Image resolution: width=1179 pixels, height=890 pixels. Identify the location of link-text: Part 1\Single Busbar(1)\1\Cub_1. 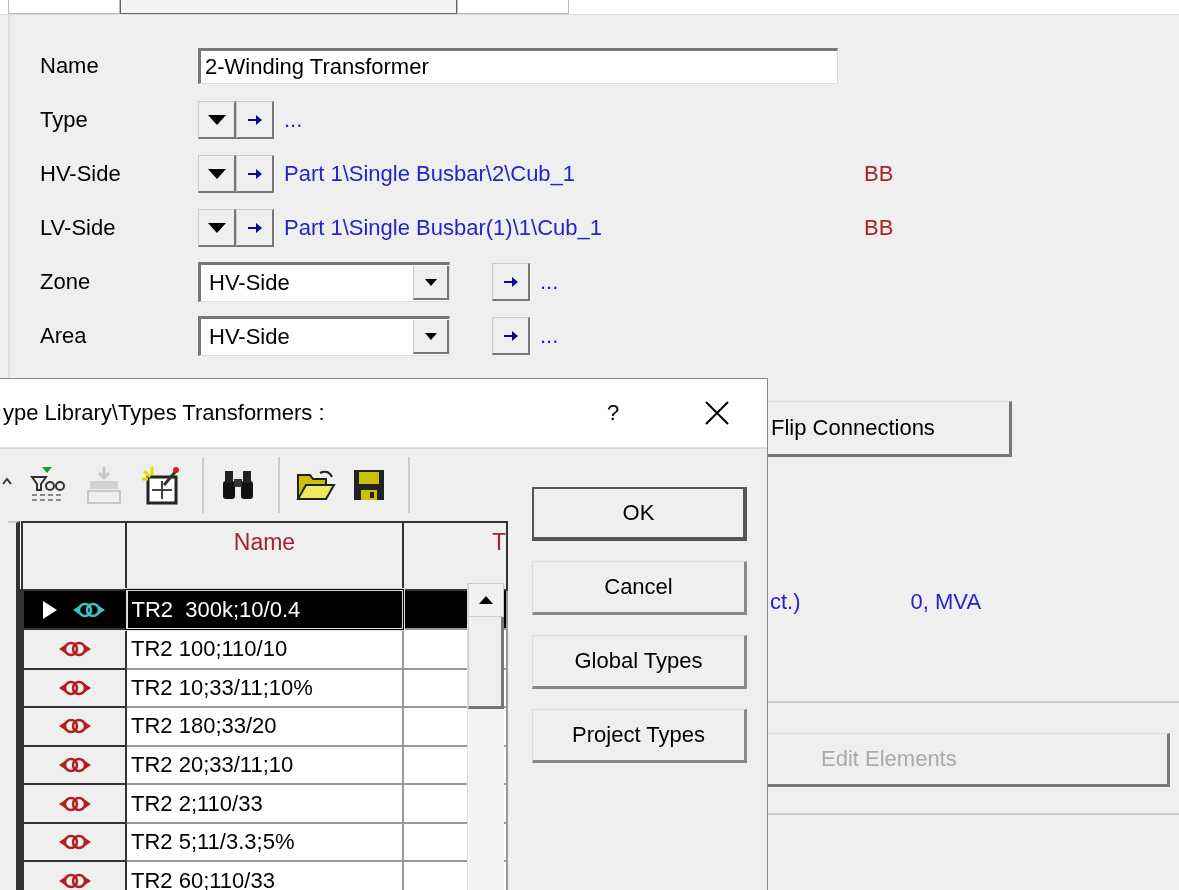
(574, 228).